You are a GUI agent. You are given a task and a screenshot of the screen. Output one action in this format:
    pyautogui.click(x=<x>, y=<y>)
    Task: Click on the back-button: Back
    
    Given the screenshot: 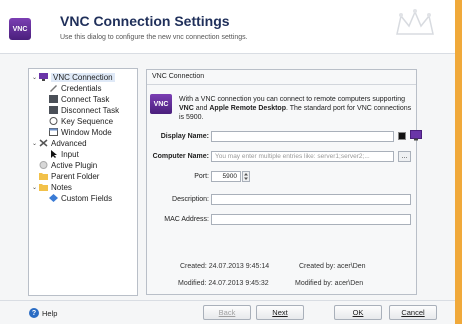 What is the action you would take?
    pyautogui.click(x=227, y=312)
    